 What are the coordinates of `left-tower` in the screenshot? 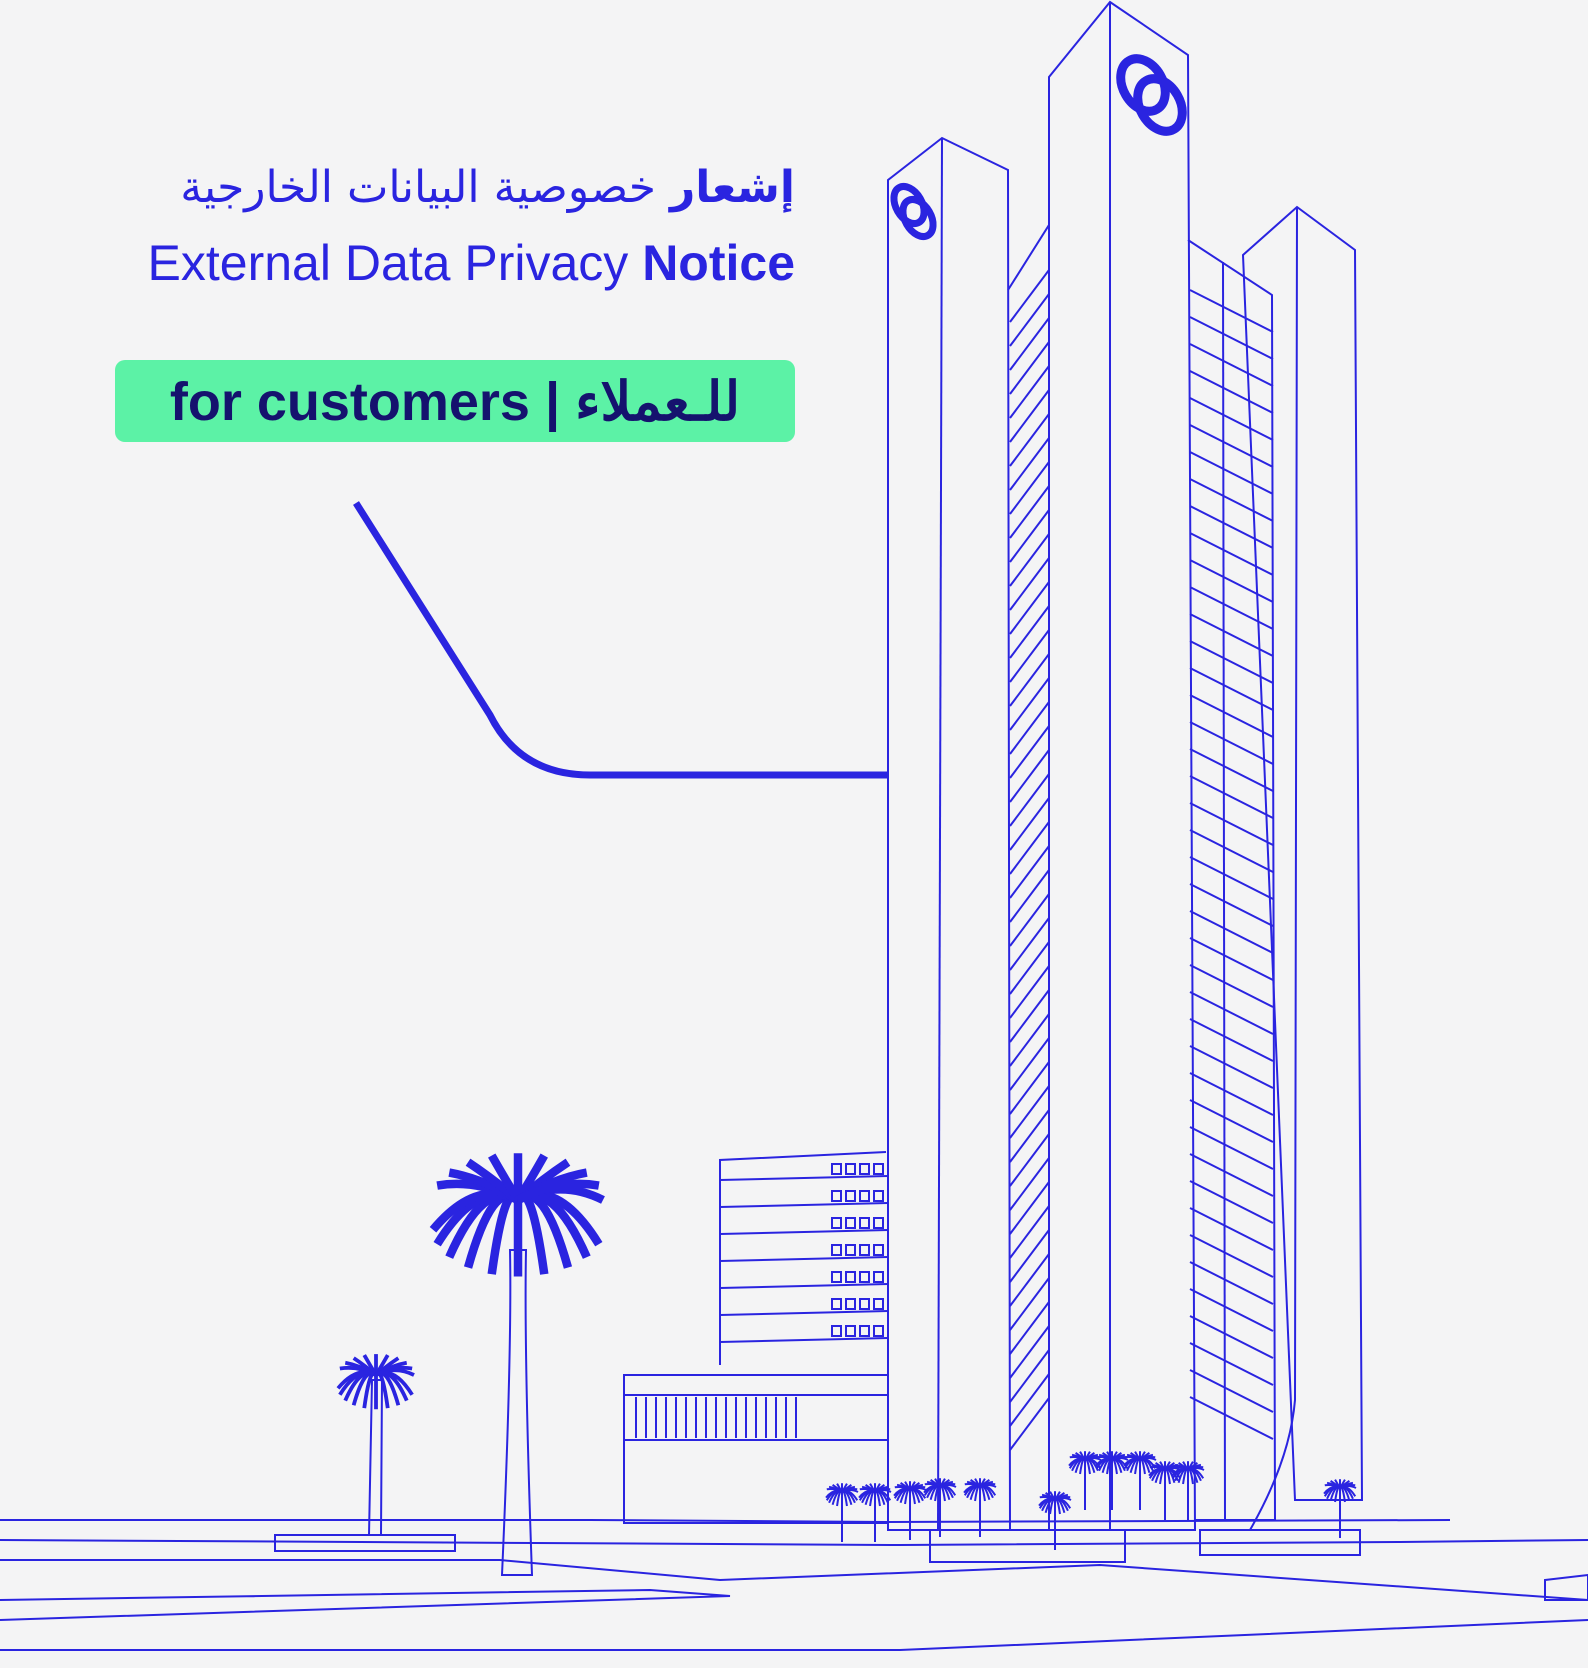 It's located at (949, 833).